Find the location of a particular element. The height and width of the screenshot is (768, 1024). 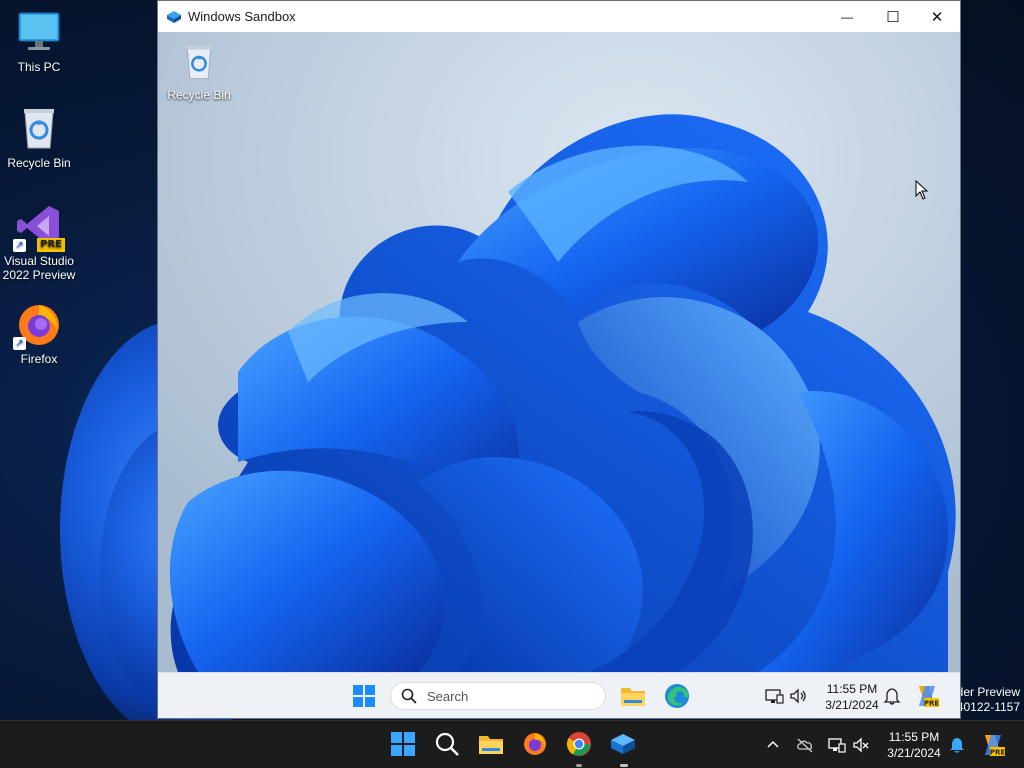

watermark-line: der Preview is located at coordinates (988, 692).